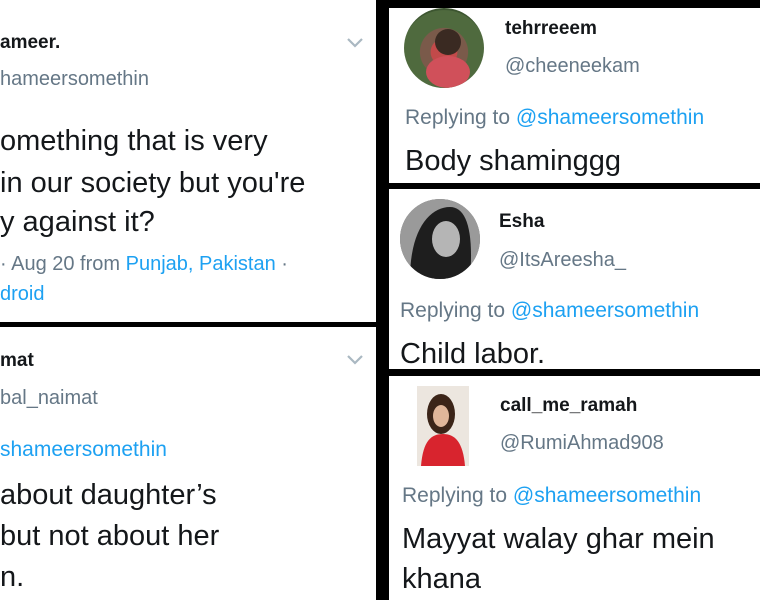 This screenshot has width=760, height=600. What do you see at coordinates (83, 450) in the screenshot?
I see `reply-mention: shameersomethin` at bounding box center [83, 450].